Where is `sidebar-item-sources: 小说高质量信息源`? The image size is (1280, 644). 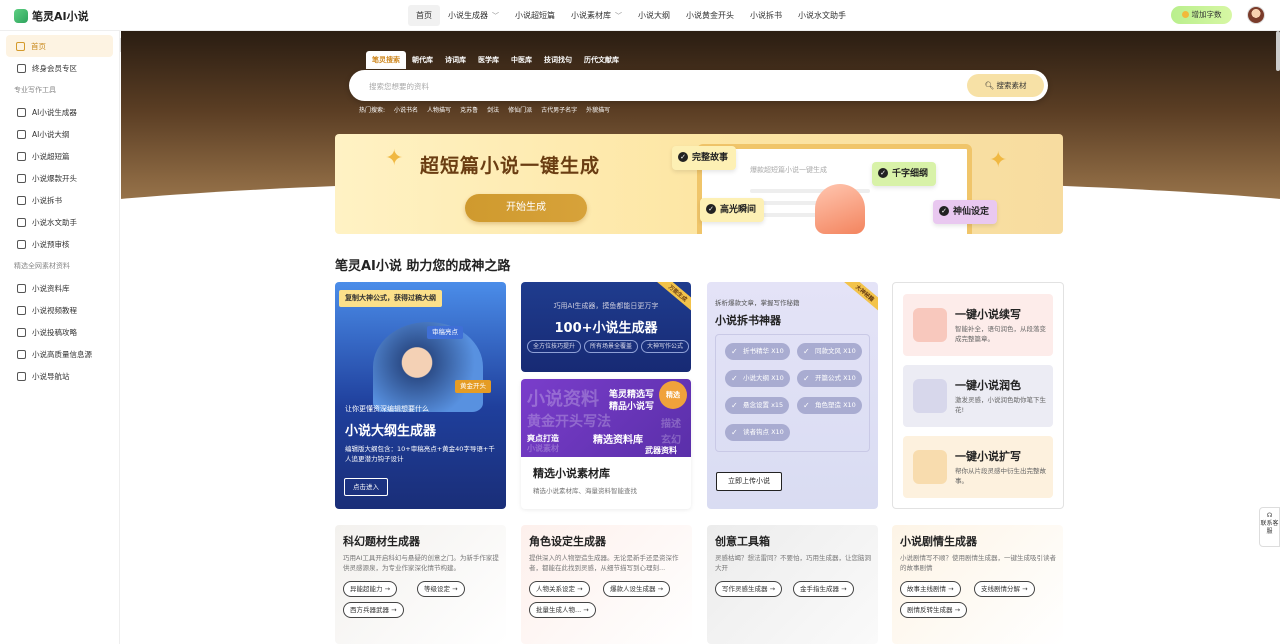 sidebar-item-sources: 小说高质量信息源 is located at coordinates (59, 354).